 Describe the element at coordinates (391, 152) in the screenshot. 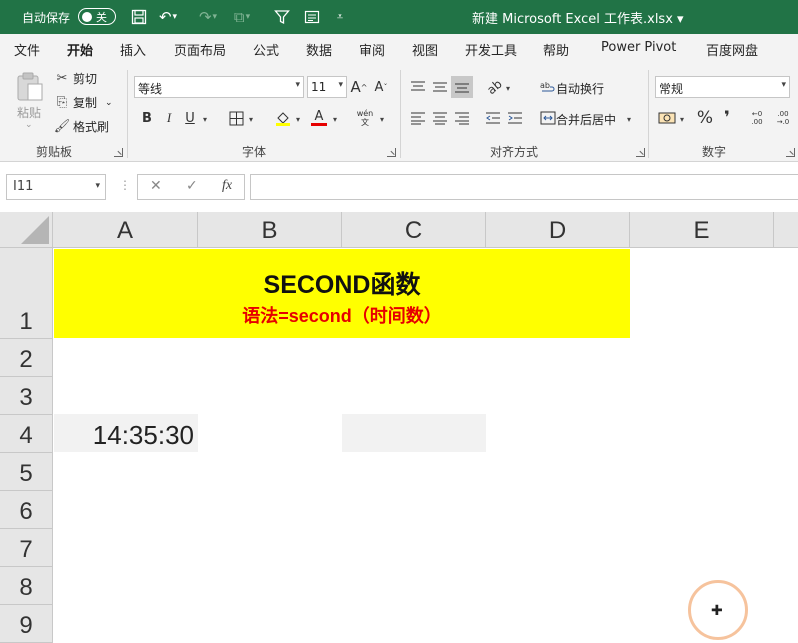

I see `font-launcher-icon` at that location.